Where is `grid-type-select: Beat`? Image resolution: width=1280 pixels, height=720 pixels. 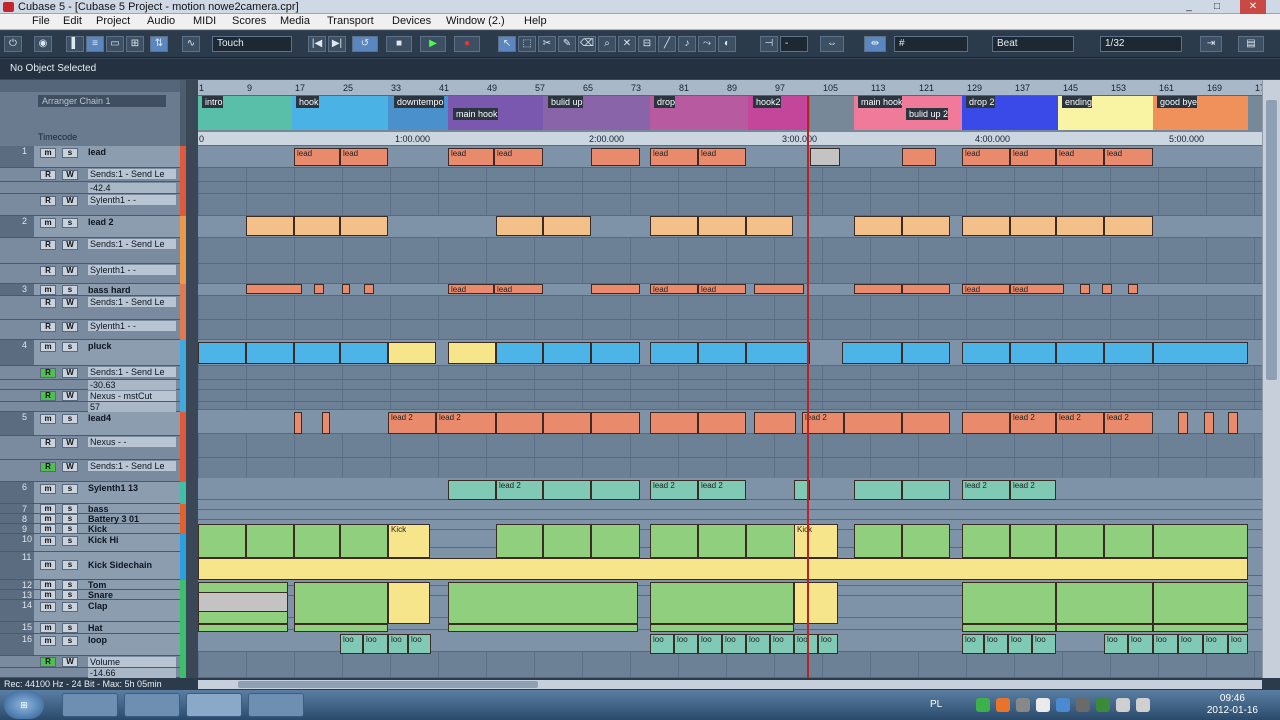
grid-type-select: Beat is located at coordinates (1033, 44).